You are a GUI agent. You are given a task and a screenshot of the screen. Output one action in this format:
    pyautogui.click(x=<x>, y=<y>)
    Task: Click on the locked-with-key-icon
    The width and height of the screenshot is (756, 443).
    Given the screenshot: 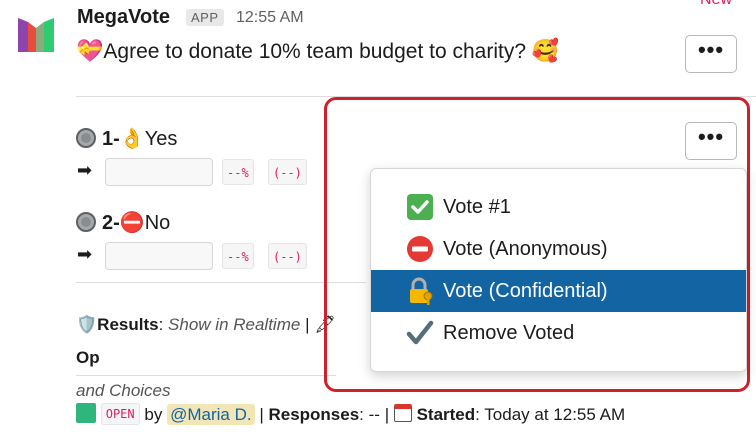 What is the action you would take?
    pyautogui.click(x=420, y=291)
    